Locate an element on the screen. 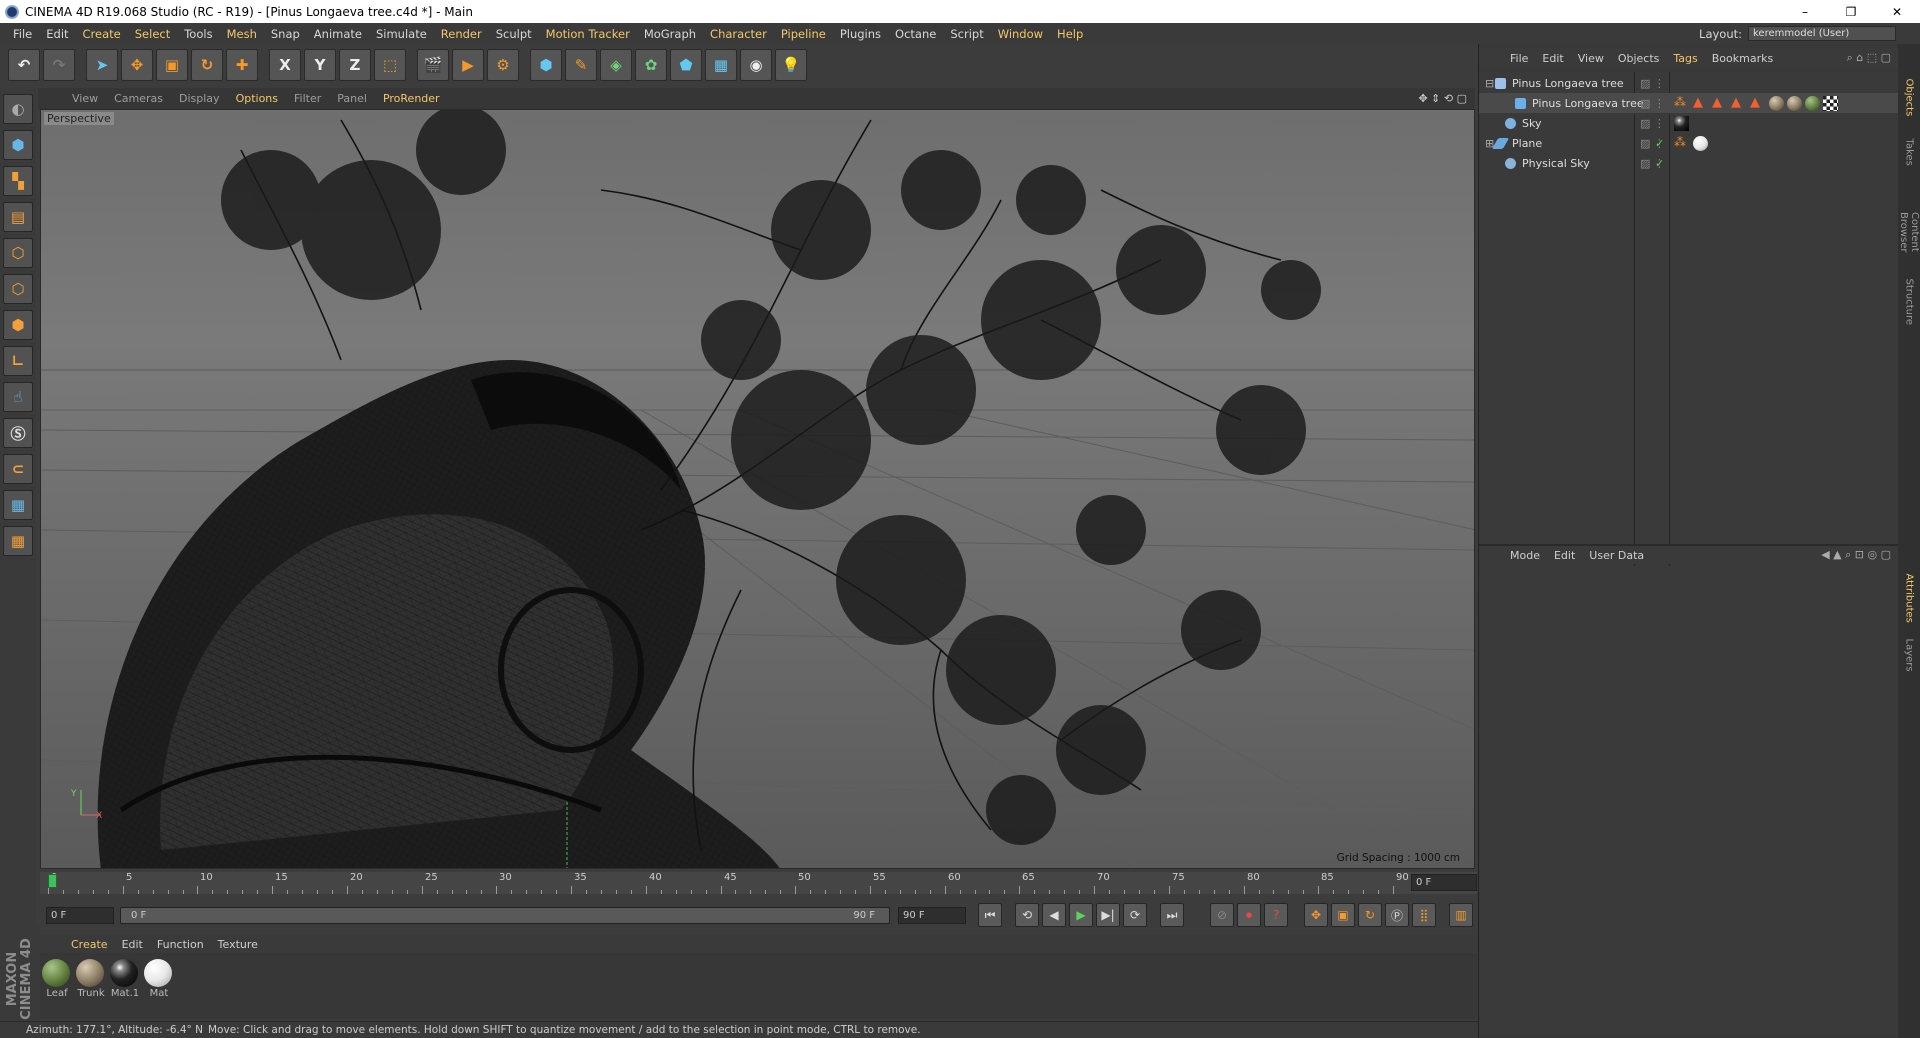 The height and width of the screenshot is (1038, 1920). viewport-menu-prorender: ProRender is located at coordinates (411, 98).